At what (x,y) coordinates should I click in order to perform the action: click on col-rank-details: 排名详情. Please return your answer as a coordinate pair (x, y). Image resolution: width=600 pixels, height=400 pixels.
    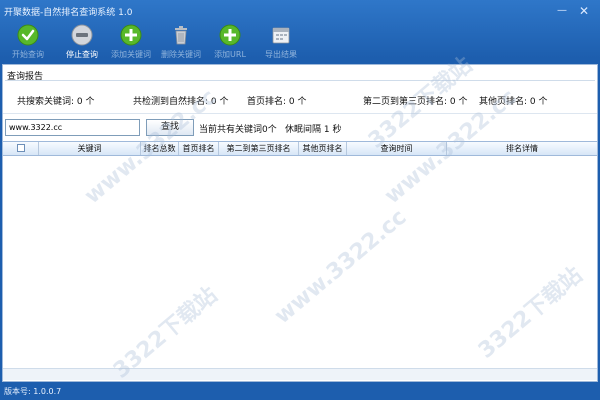
    Looking at the image, I should click on (522, 148).